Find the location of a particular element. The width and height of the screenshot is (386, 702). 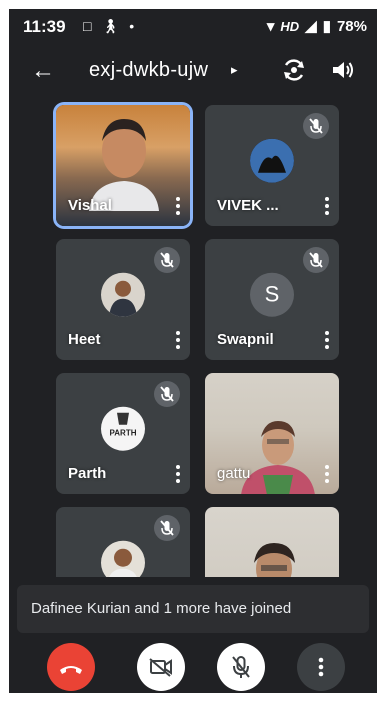

status-time: 11:39 is located at coordinates (44, 26).